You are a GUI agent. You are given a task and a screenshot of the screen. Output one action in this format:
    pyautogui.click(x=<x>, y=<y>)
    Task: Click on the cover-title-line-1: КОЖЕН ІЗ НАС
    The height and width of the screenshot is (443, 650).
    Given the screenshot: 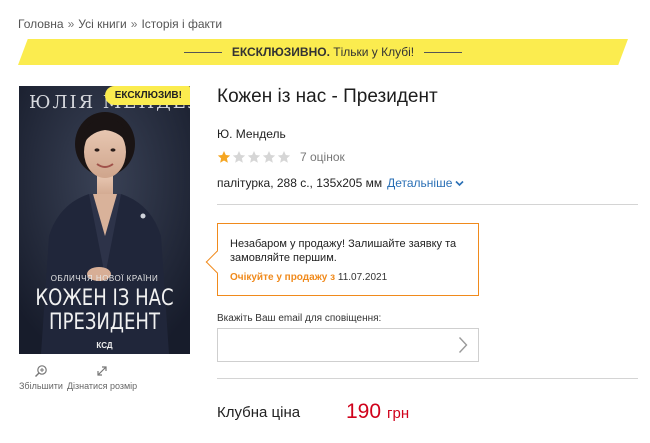 What is the action you would take?
    pyautogui.click(x=104, y=298)
    